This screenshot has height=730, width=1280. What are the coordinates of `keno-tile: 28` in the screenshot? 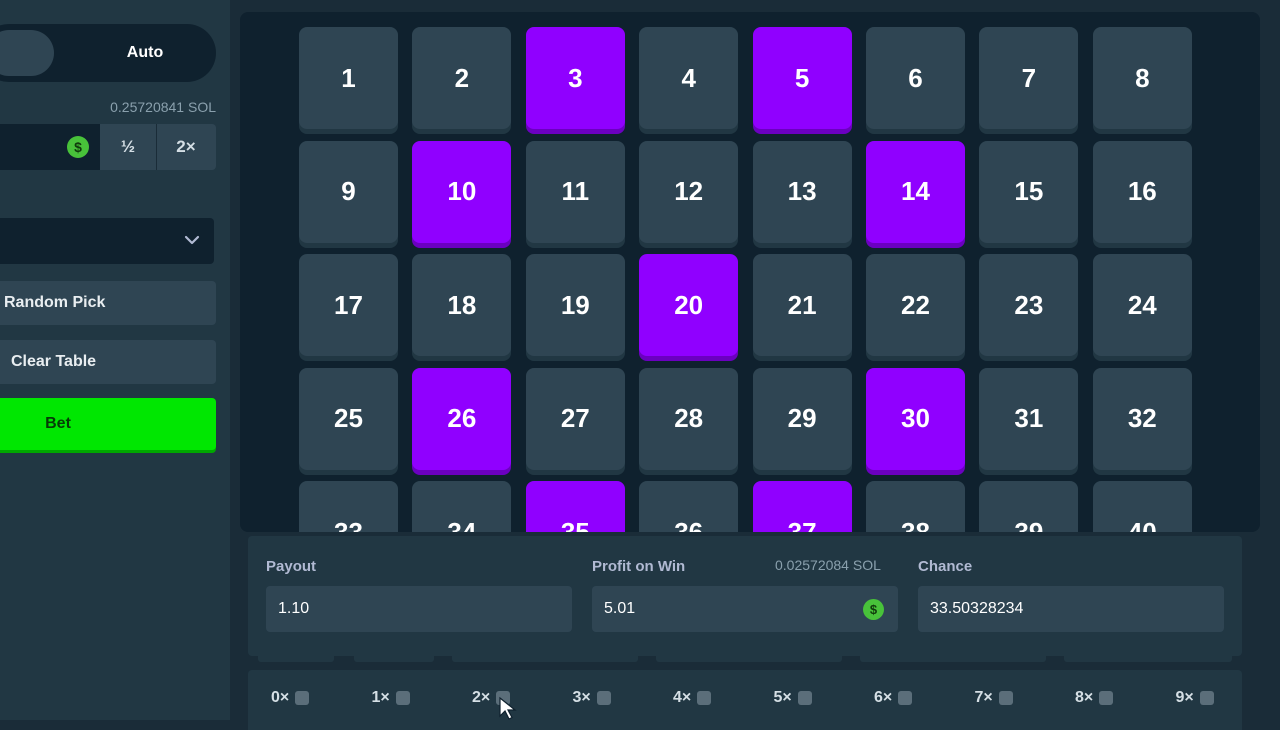 It's located at (689, 418).